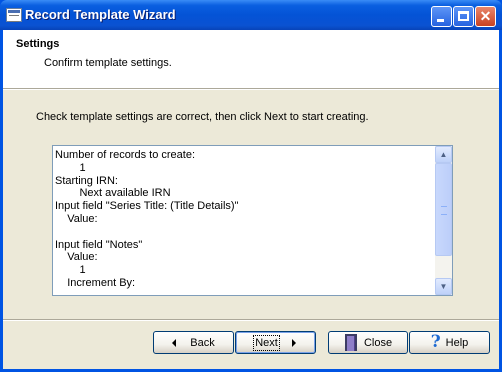 The height and width of the screenshot is (372, 502). Describe the element at coordinates (14, 15) in the screenshot. I see `app-icon` at that location.